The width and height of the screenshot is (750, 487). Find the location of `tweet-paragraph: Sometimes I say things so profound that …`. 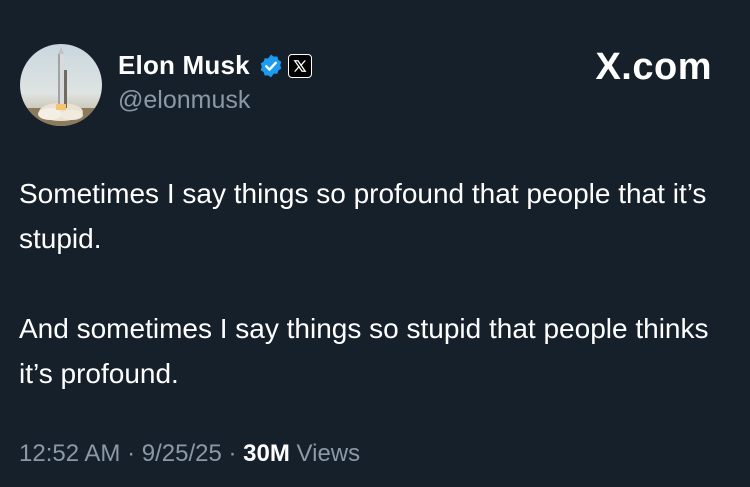

tweet-paragraph: Sometimes I say things so profound that … is located at coordinates (363, 216).